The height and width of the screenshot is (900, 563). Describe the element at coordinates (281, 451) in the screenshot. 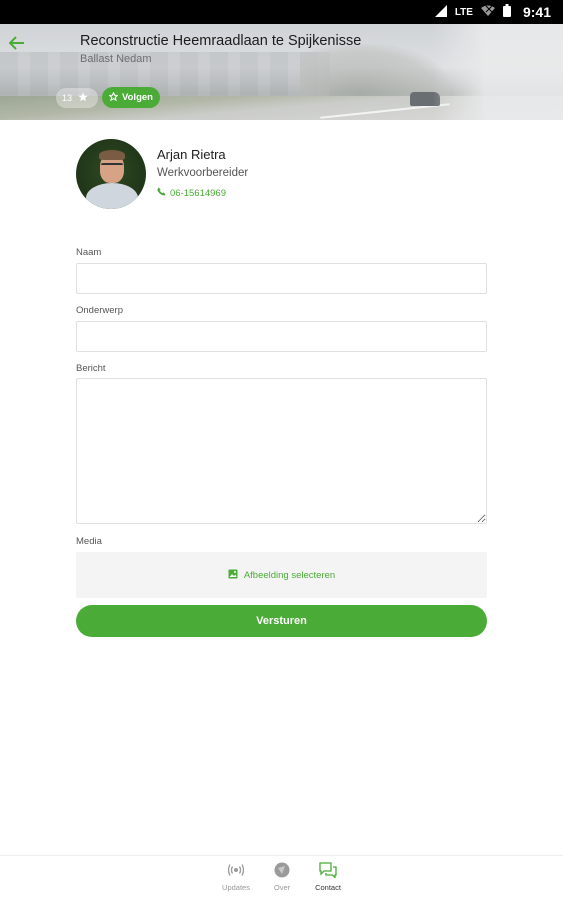

I see `message-field` at that location.